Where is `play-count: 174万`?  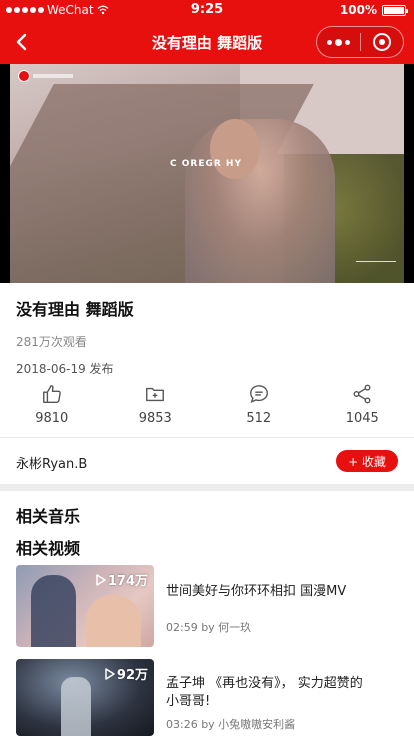 play-count: 174万 is located at coordinates (122, 579).